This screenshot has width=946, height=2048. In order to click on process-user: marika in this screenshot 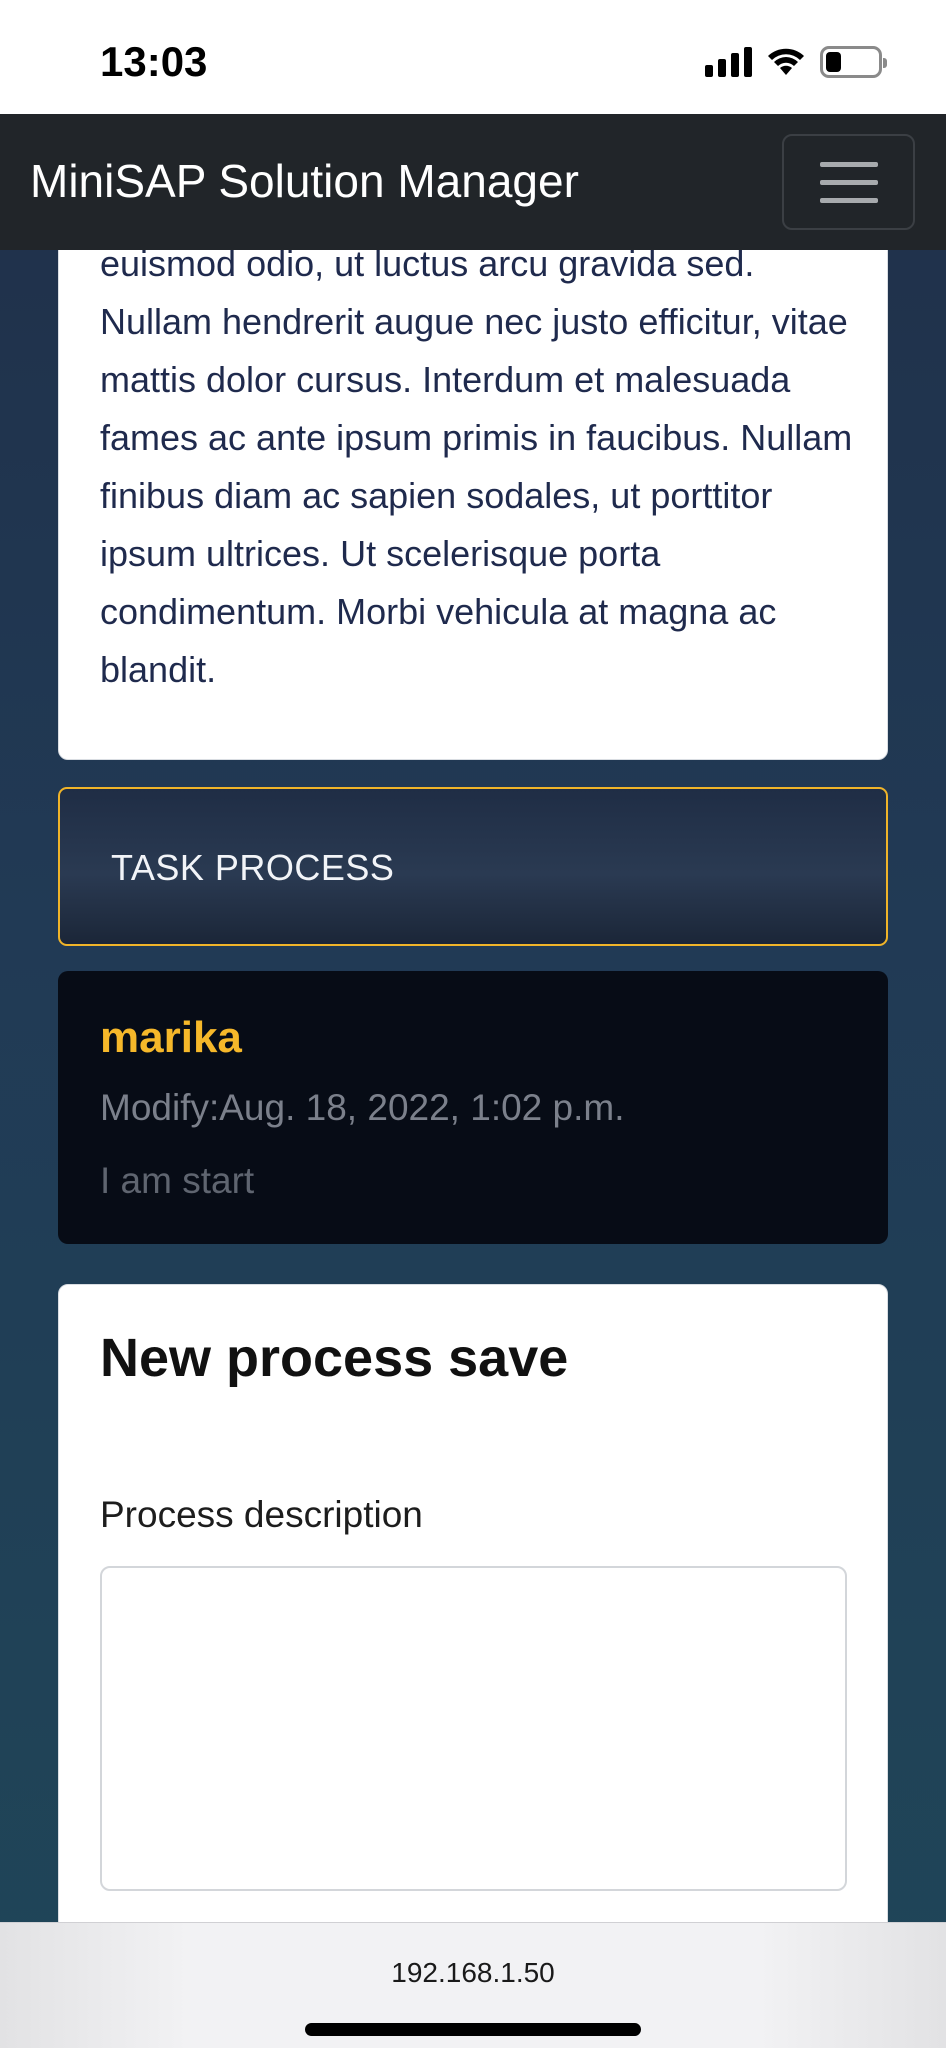, I will do `click(171, 1037)`.